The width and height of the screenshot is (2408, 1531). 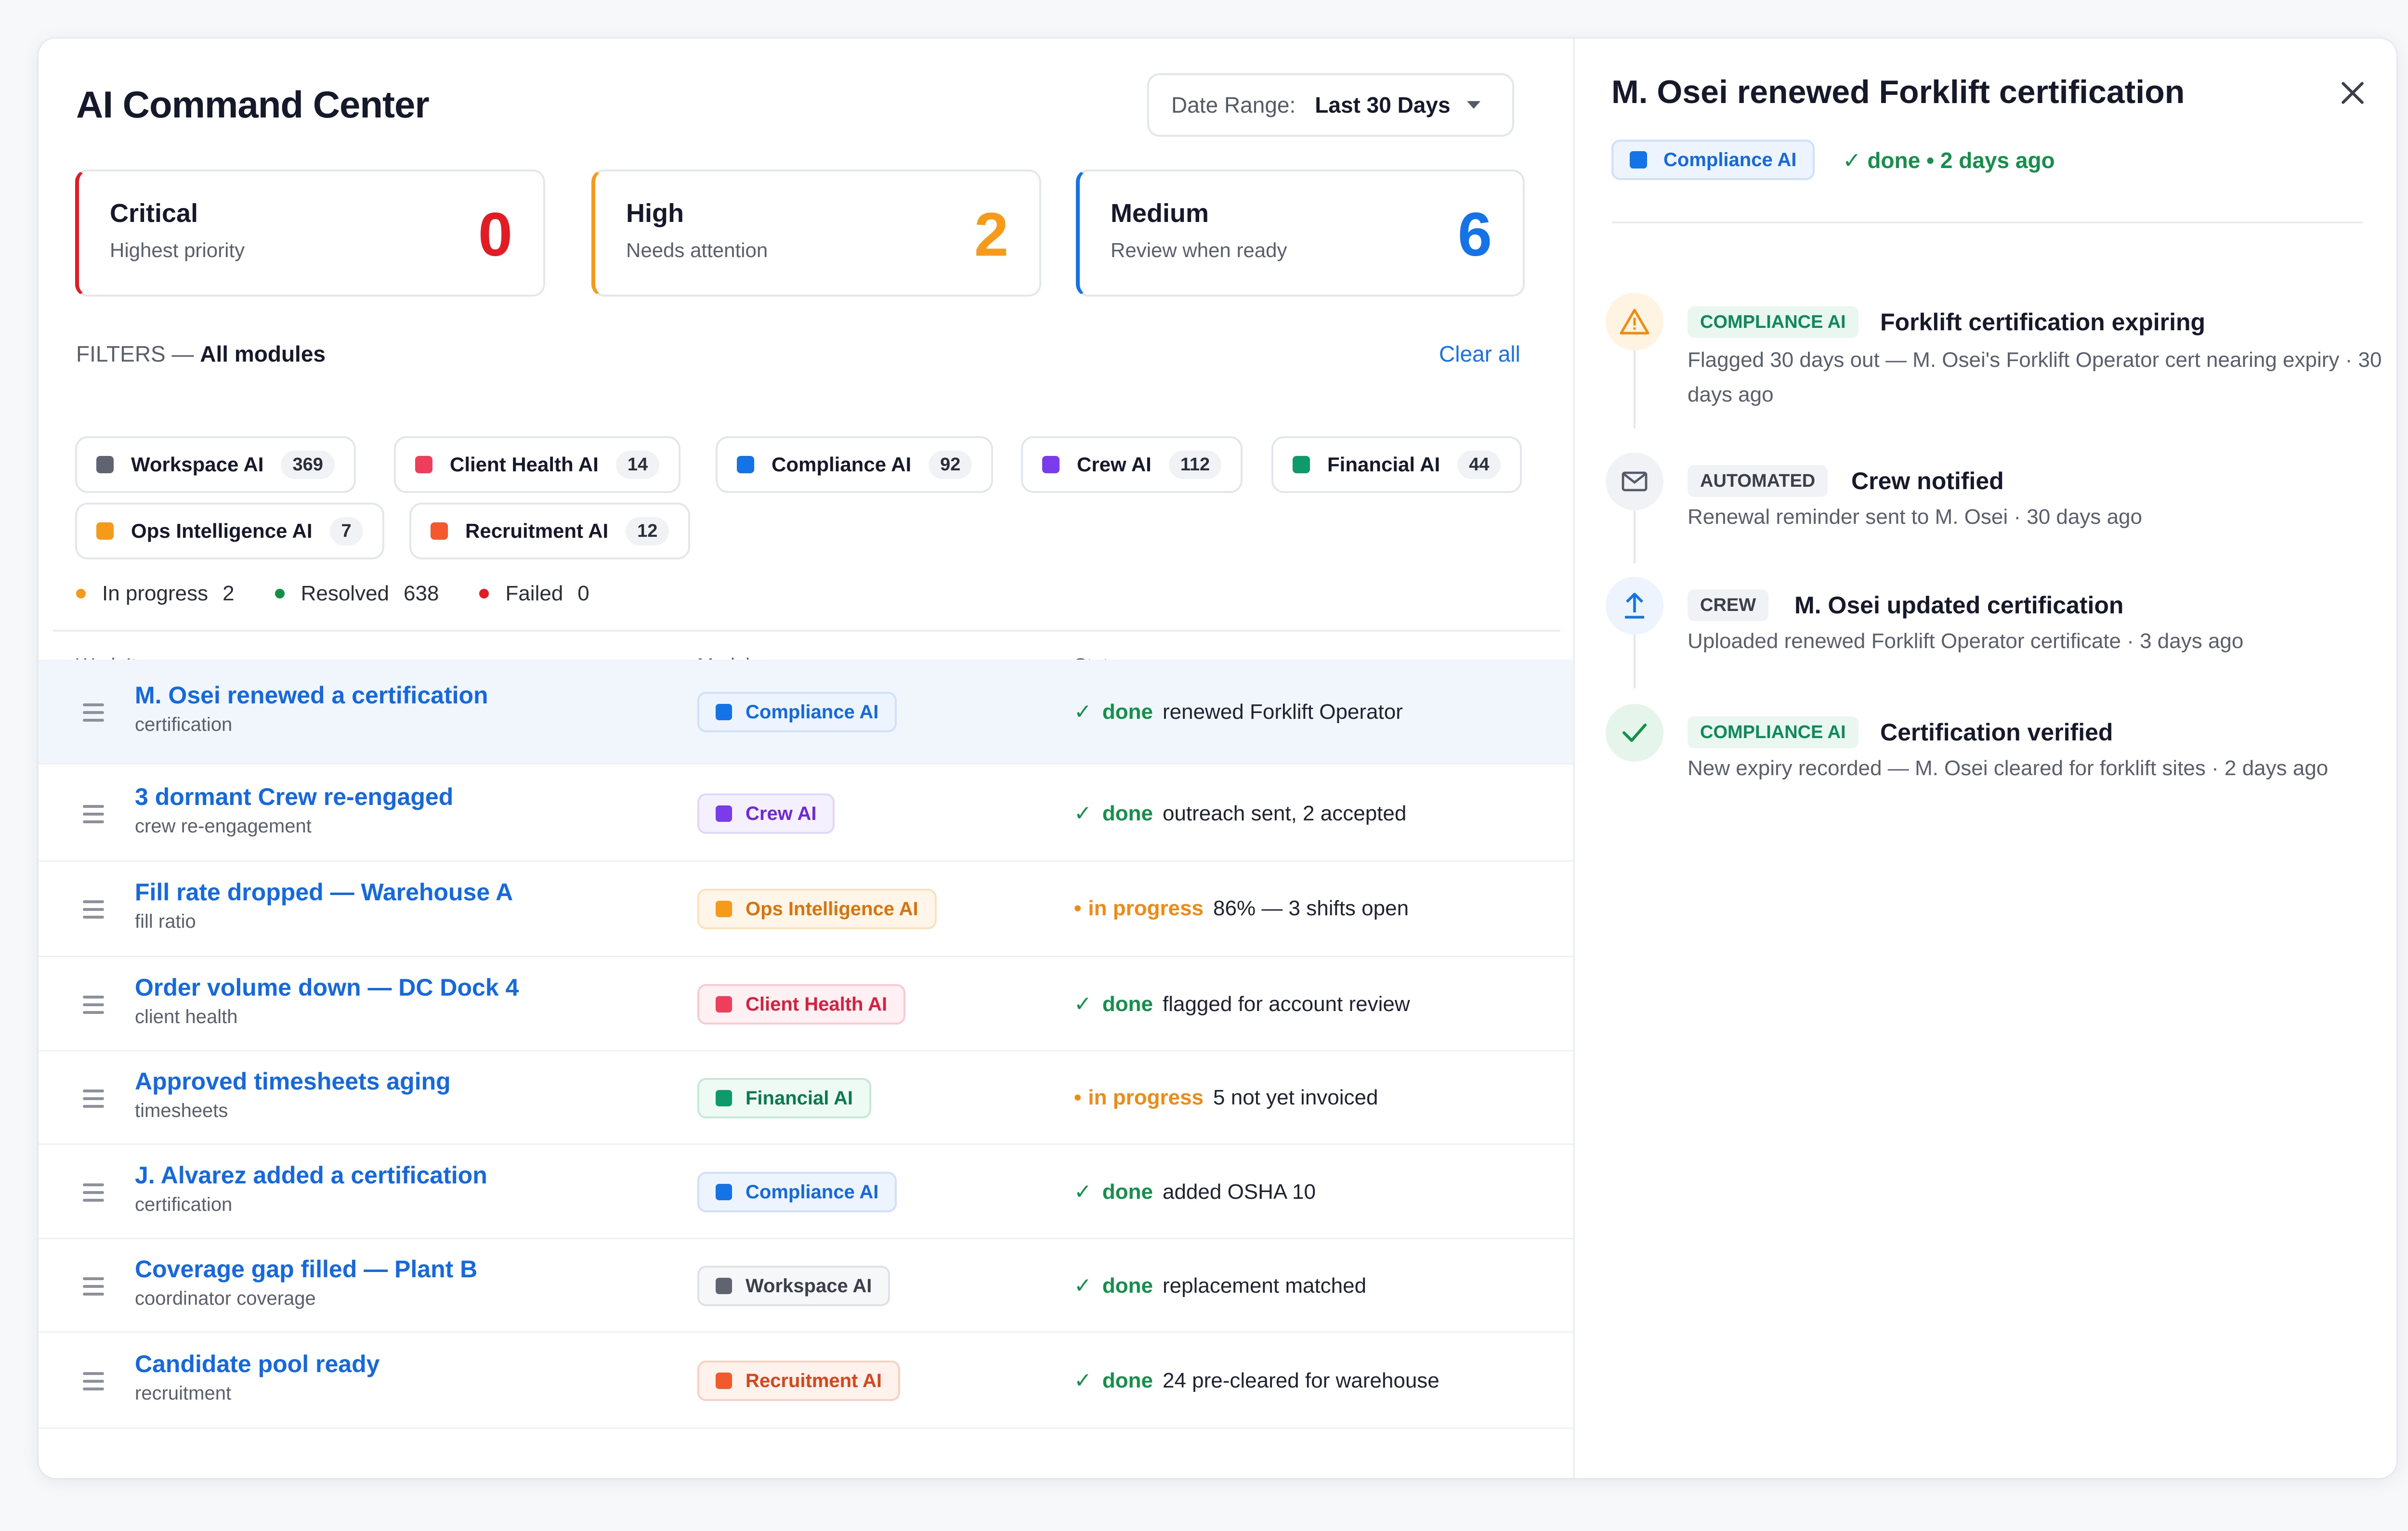 What do you see at coordinates (801, 1004) in the screenshot?
I see `module-badge: Client Health AI` at bounding box center [801, 1004].